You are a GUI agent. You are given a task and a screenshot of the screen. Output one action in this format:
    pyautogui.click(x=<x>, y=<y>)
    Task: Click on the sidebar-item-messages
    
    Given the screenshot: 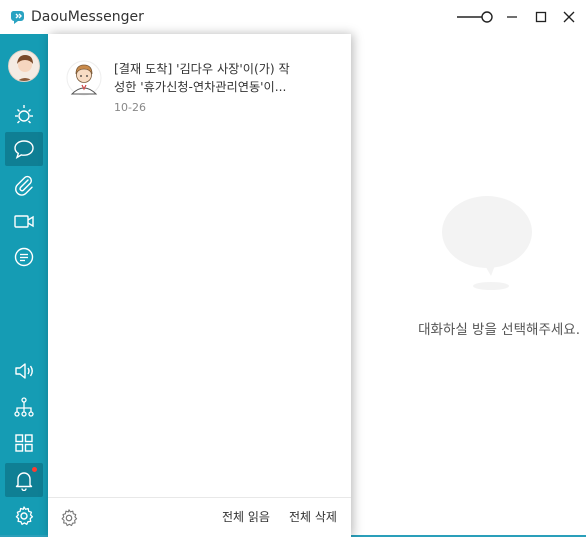 What is the action you would take?
    pyautogui.click(x=24, y=257)
    